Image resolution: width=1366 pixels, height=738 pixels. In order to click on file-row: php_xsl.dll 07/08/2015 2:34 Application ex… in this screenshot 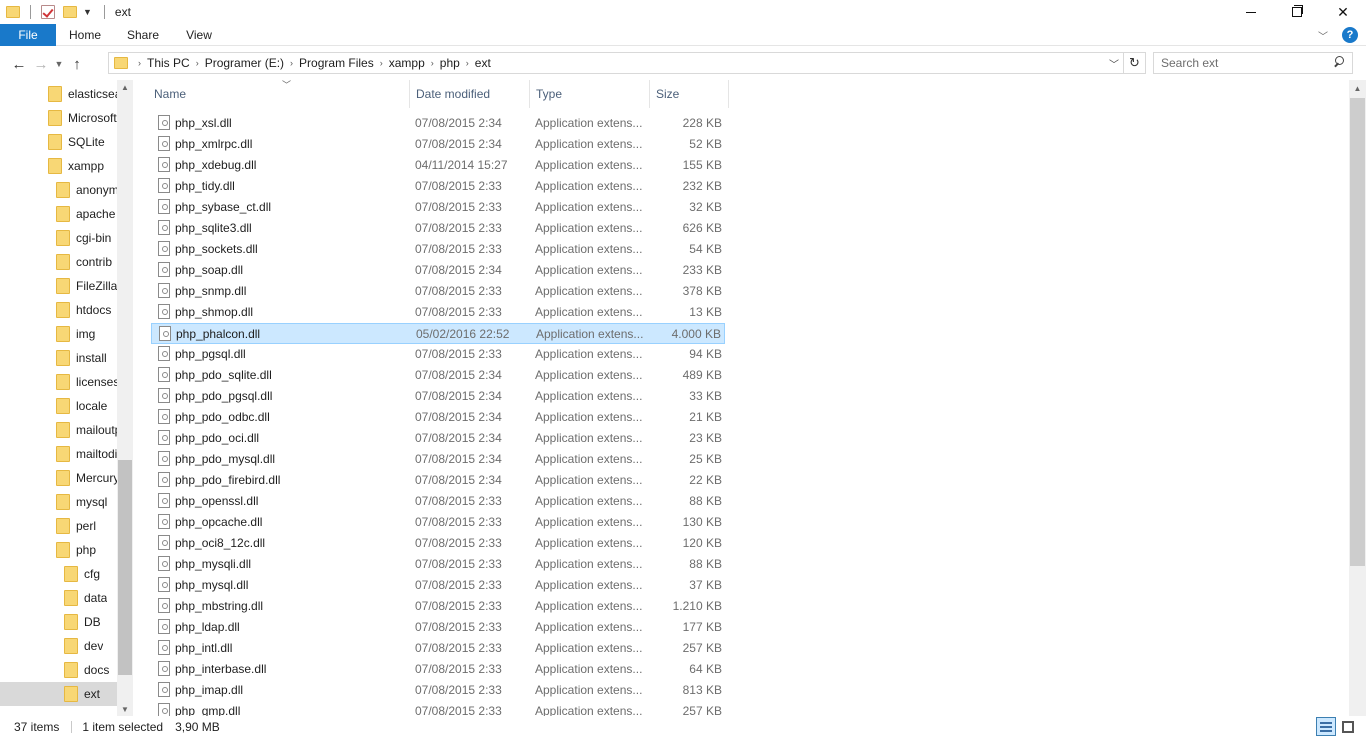, I will do `click(438, 123)`.